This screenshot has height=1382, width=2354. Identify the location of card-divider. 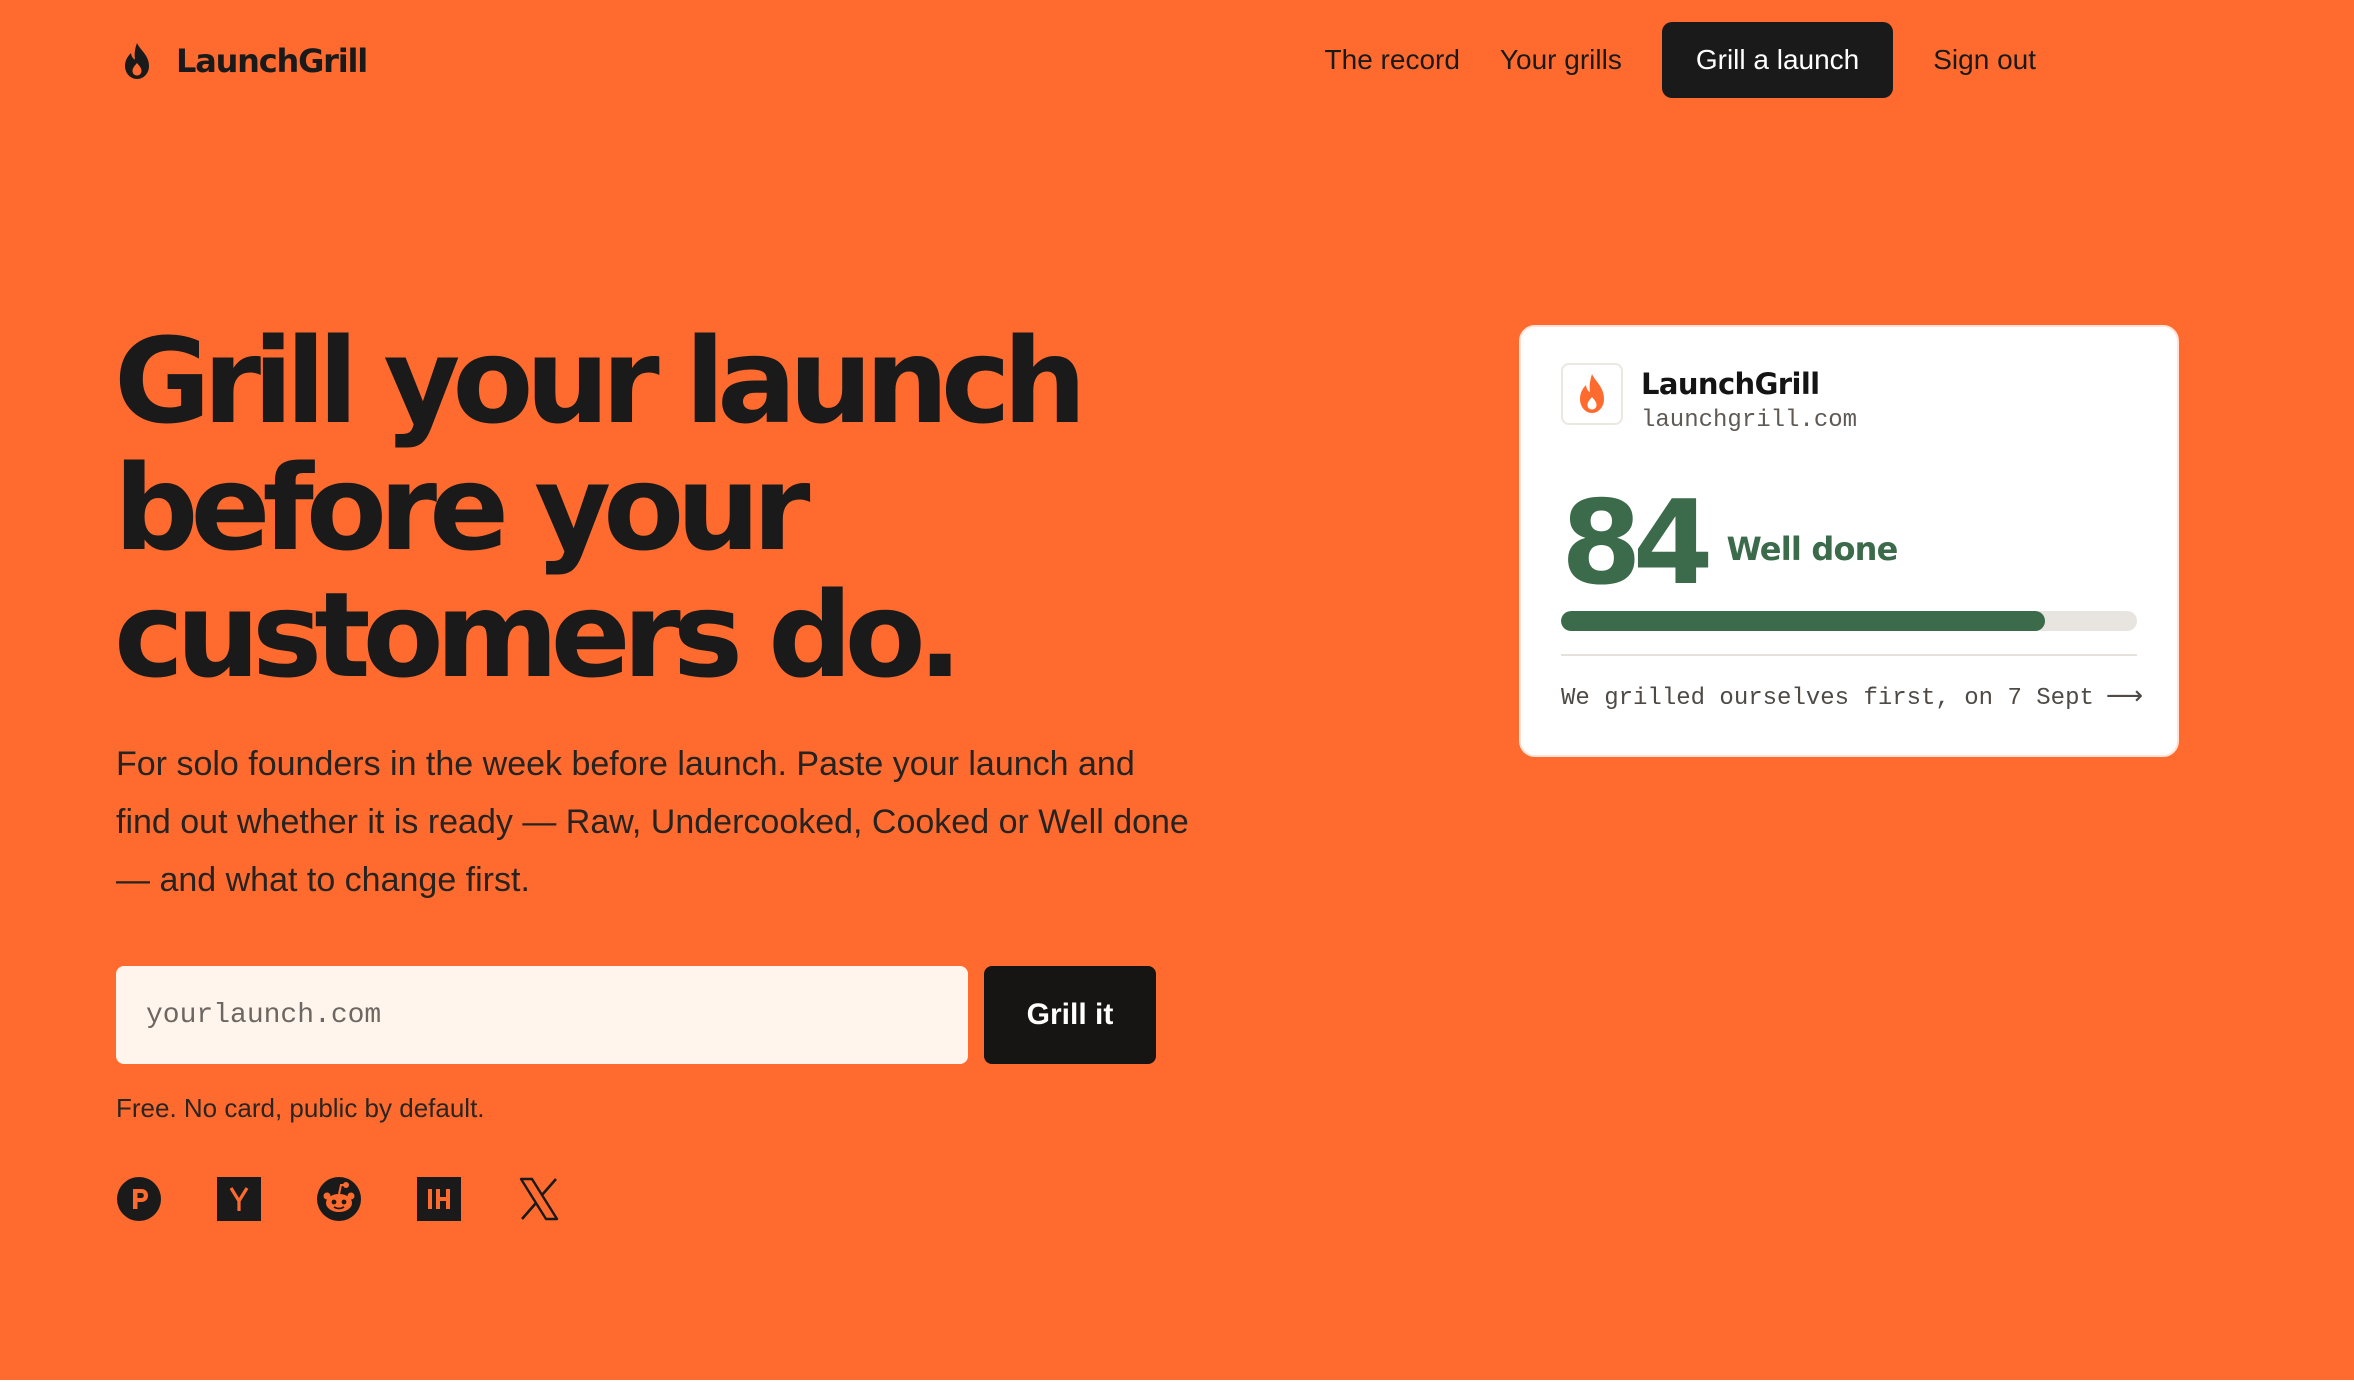
(1849, 655).